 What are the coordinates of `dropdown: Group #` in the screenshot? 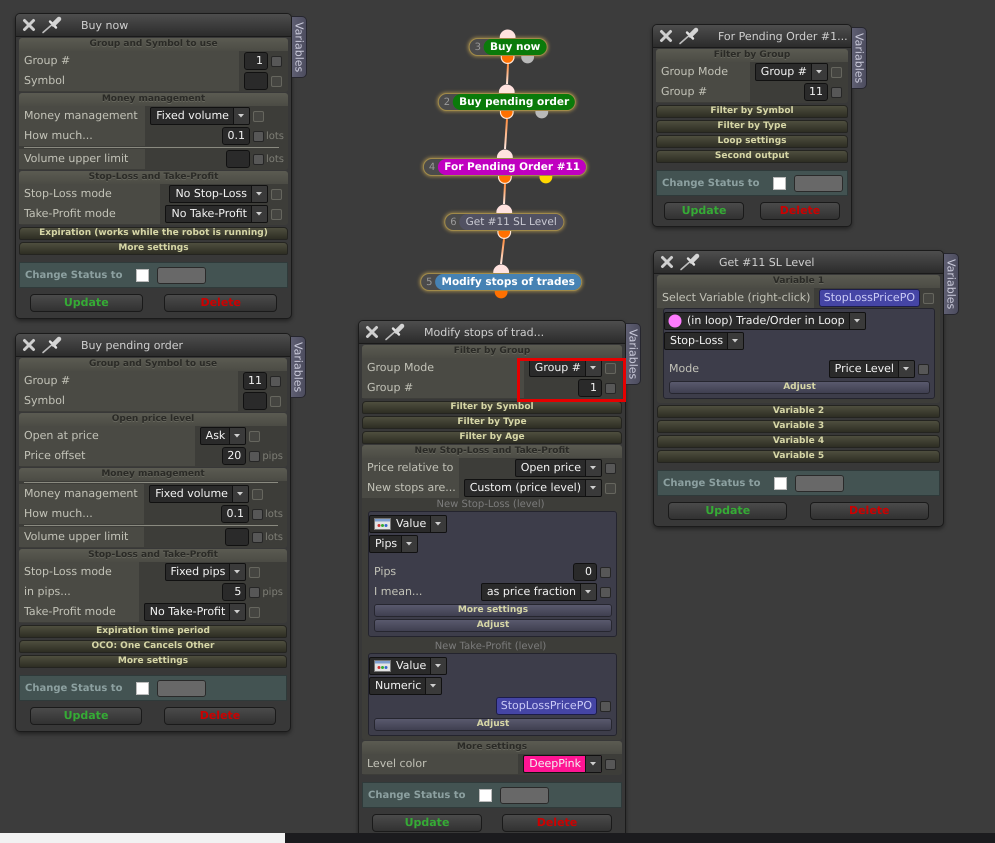 It's located at (791, 72).